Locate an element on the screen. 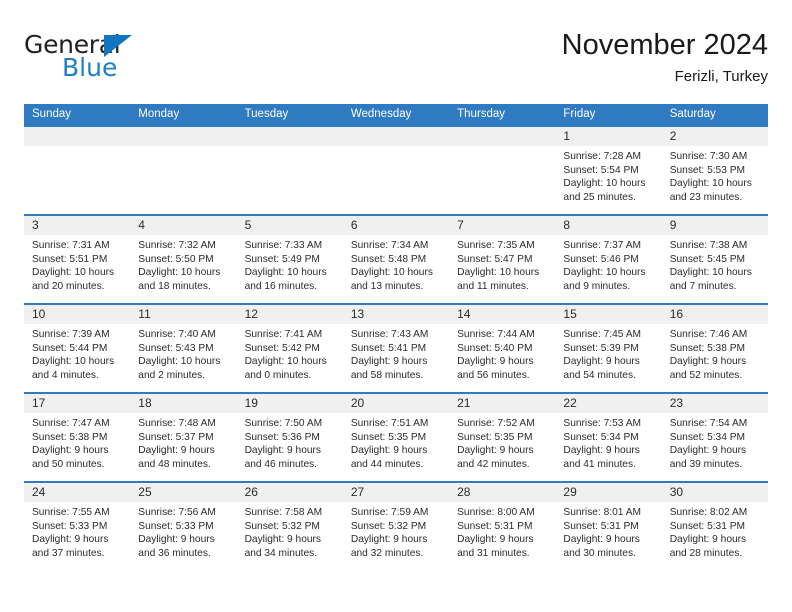 Image resolution: width=792 pixels, height=612 pixels. day-number: 5 is located at coordinates (248, 225).